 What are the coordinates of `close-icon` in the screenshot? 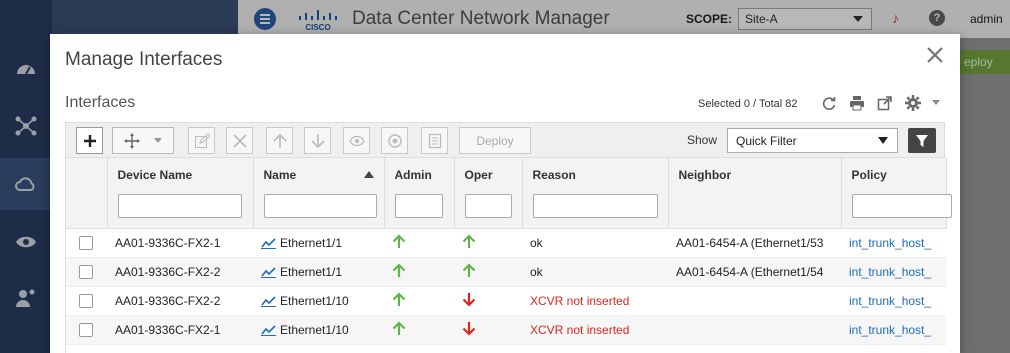 It's located at (935, 55).